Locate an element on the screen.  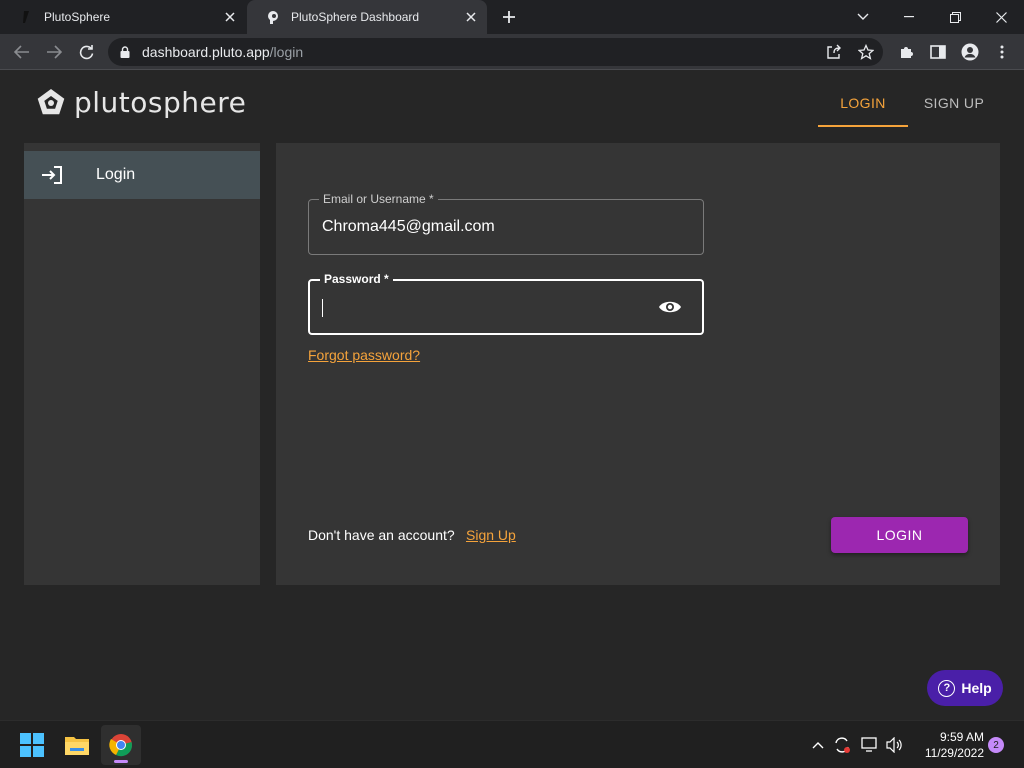
network-icon is located at coordinates (870, 745).